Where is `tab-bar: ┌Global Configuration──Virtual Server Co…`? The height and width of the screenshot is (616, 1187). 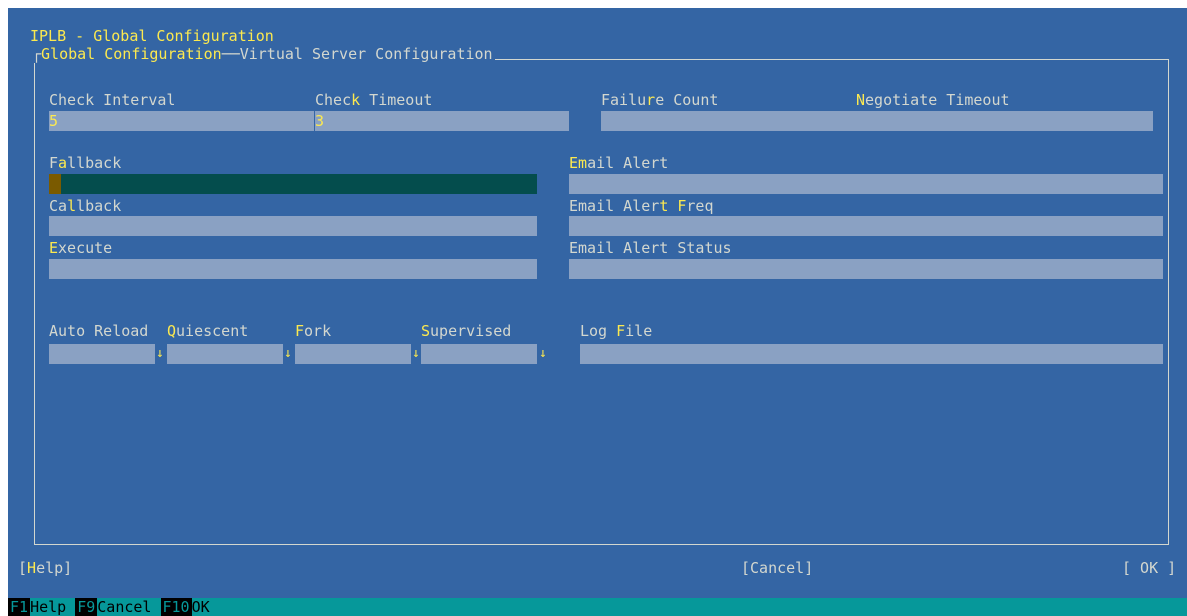 tab-bar: ┌Global Configuration──Virtual Server Co… is located at coordinates (263, 54).